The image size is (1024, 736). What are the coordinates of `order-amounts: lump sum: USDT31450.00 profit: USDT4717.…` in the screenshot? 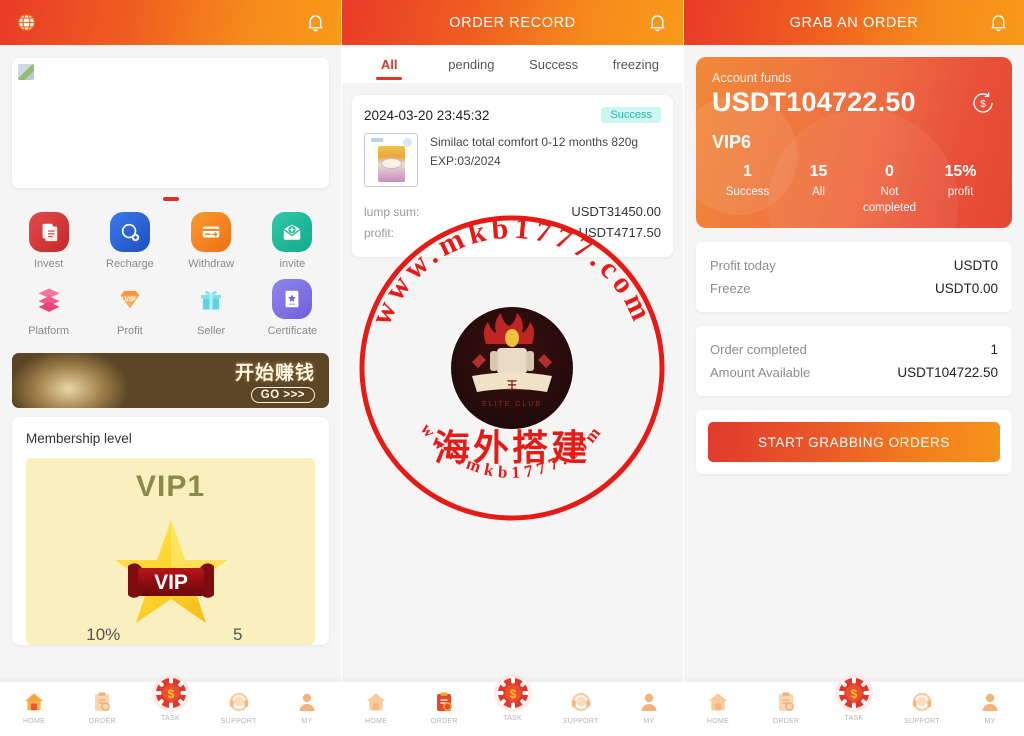 It's located at (512, 222).